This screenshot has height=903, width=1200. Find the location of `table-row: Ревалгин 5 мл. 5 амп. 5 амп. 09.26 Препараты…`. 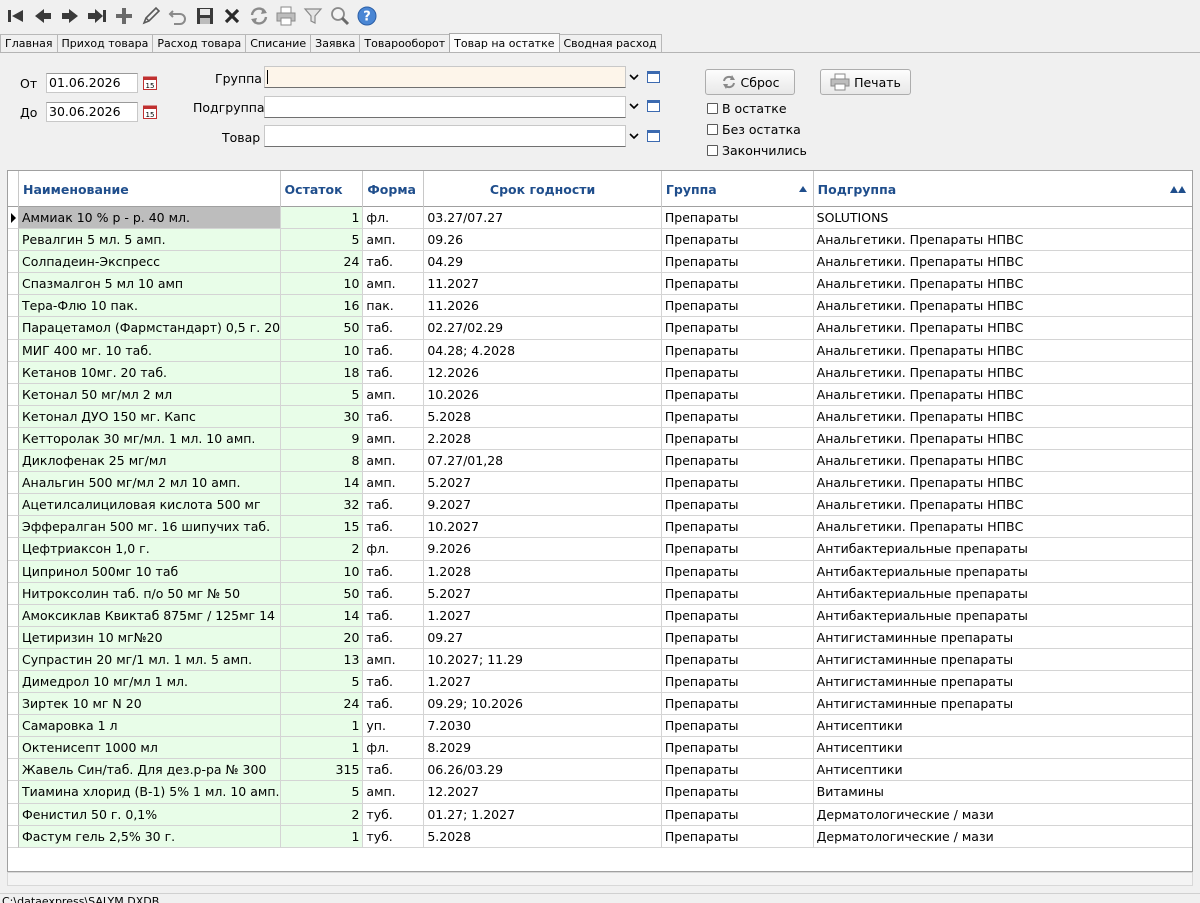

table-row: Ревалгин 5 мл. 5 амп. 5 амп. 09.26 Препараты… is located at coordinates (600, 240).